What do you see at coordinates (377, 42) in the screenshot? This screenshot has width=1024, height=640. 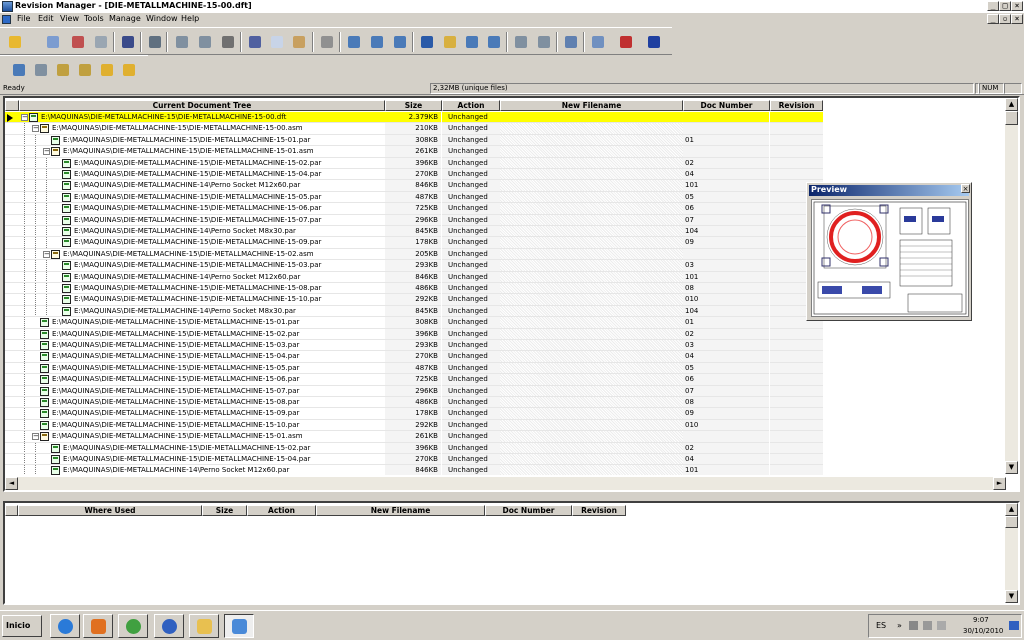 I see `list-view-icon` at bounding box center [377, 42].